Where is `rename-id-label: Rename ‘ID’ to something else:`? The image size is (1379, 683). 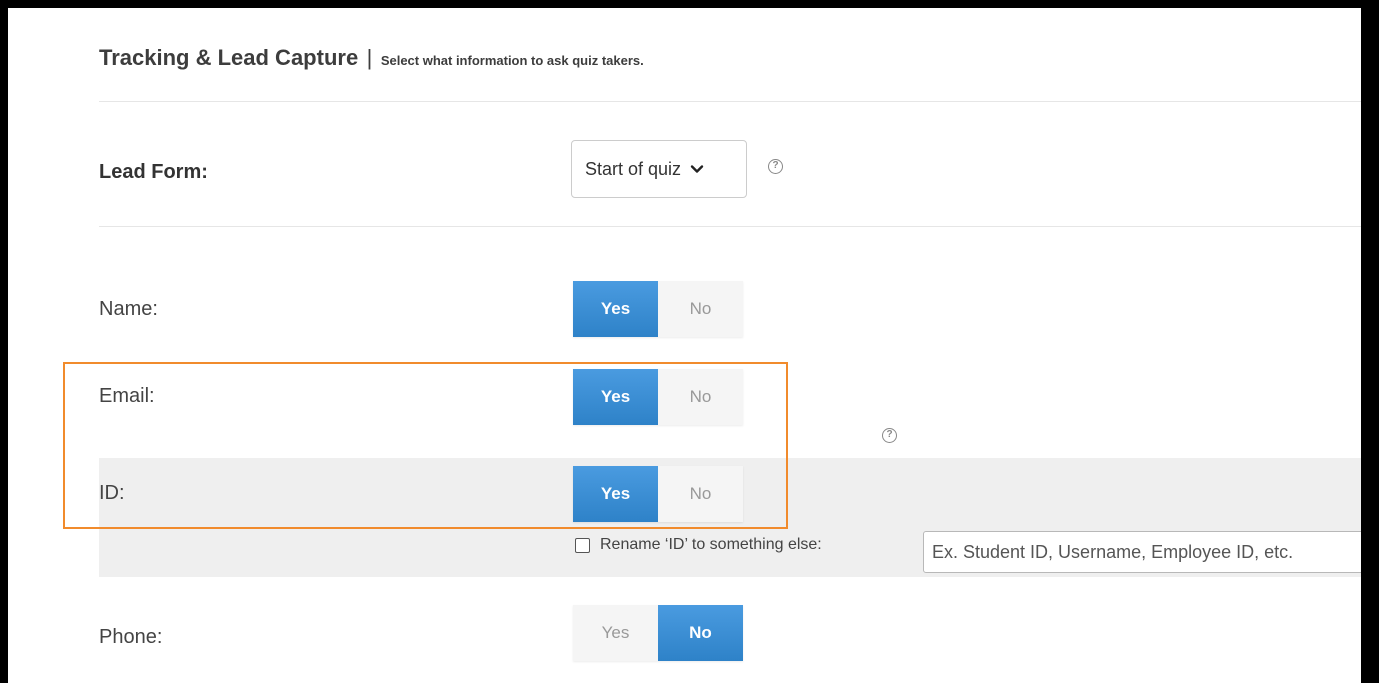 rename-id-label: Rename ‘ID’ to something else: is located at coordinates (711, 544).